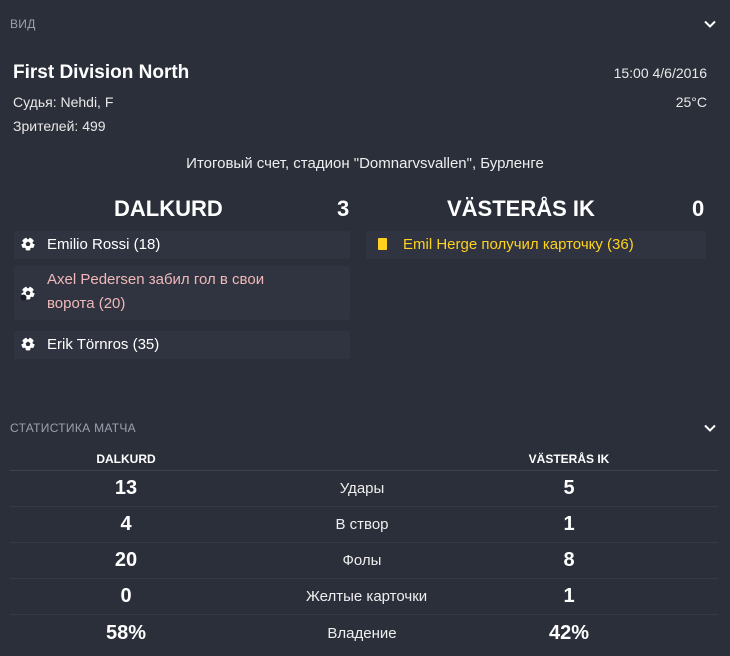  I want to click on away-event-yellow-card: Emil Herge получил карточку (36), so click(536, 245).